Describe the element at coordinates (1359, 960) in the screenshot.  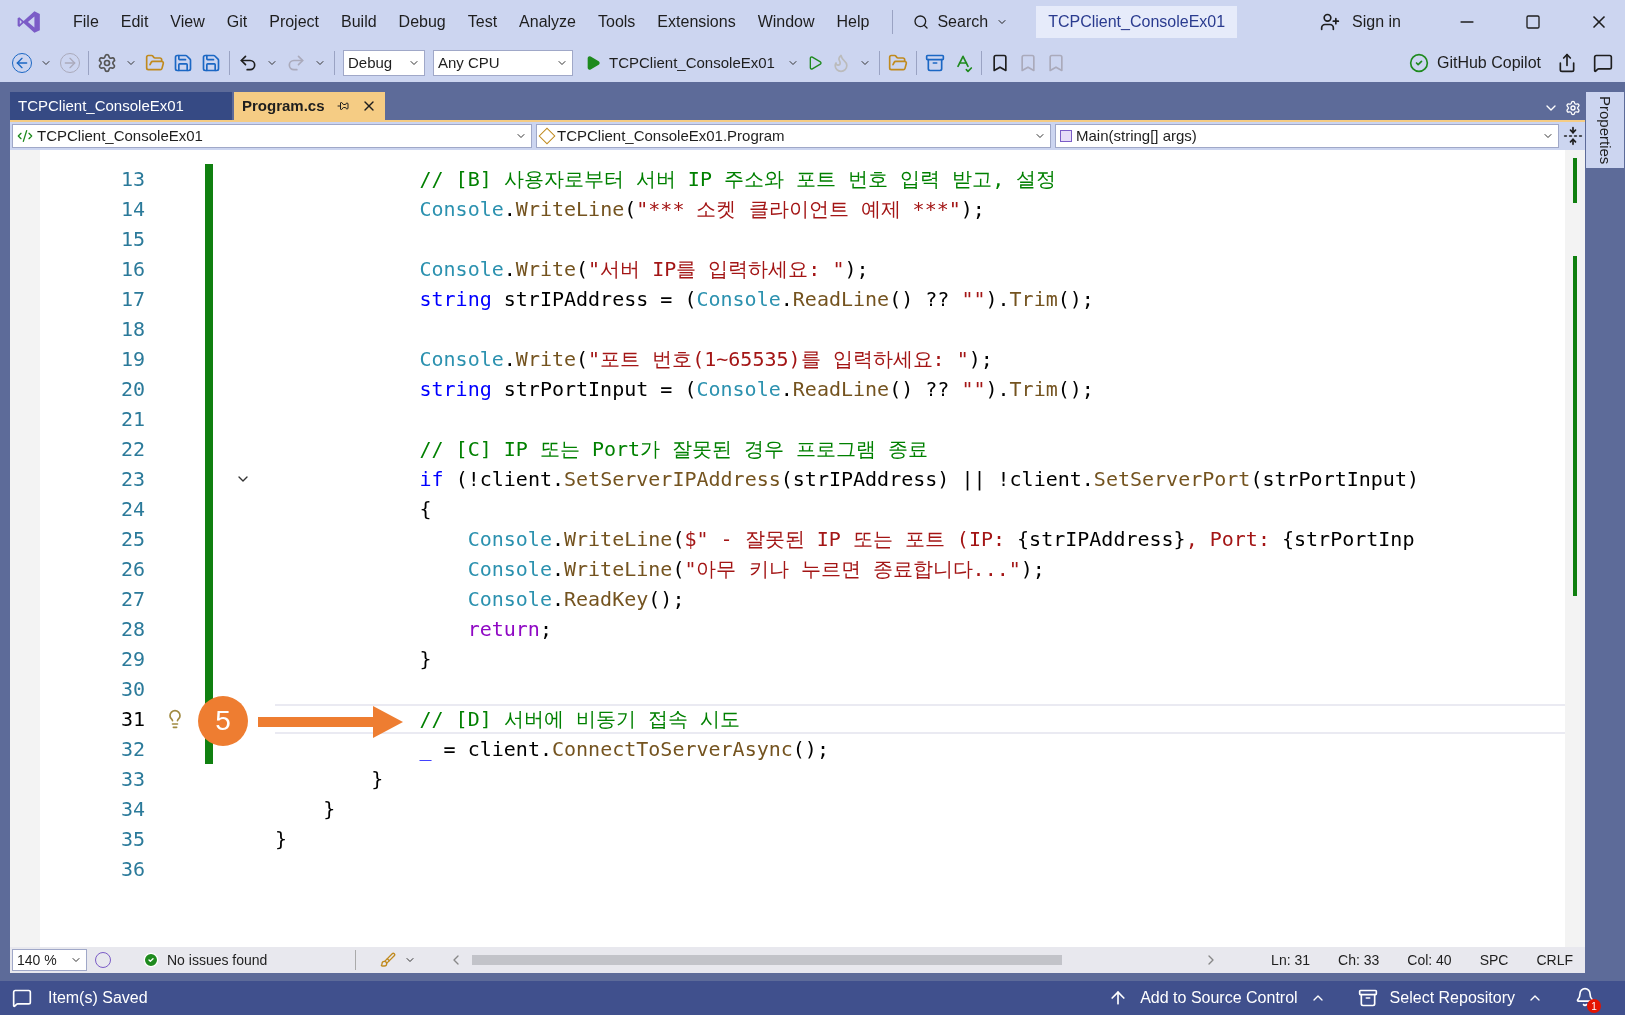
I see `cursor-position: Ch: 33` at that location.